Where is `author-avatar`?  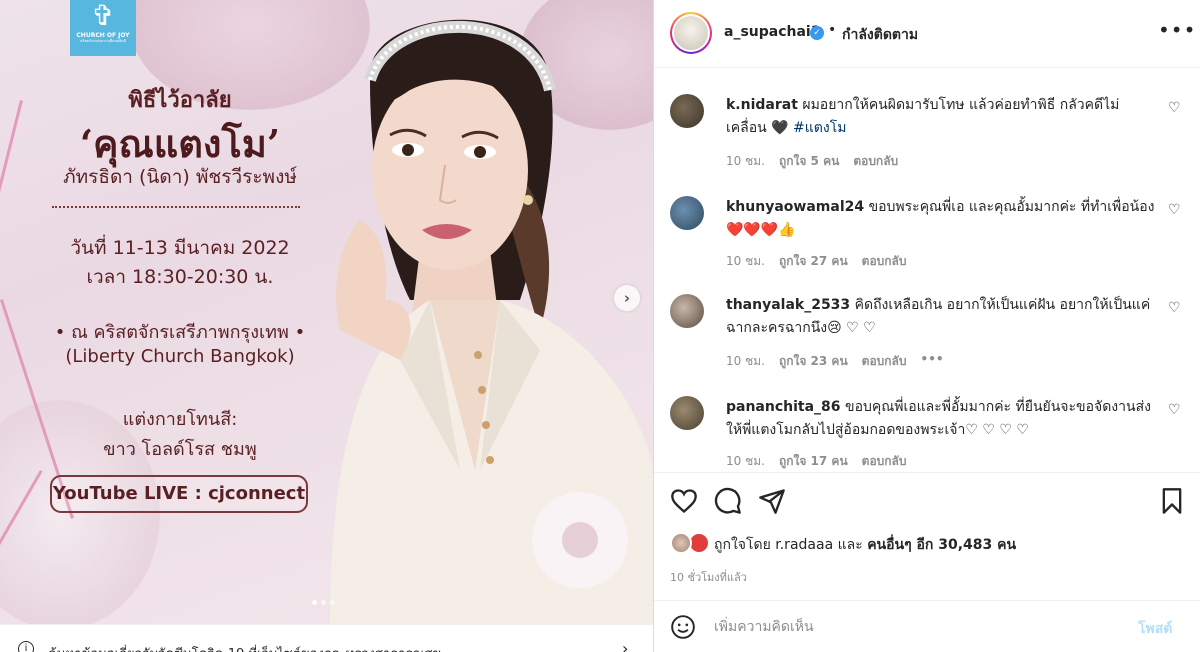 author-avatar is located at coordinates (691, 33).